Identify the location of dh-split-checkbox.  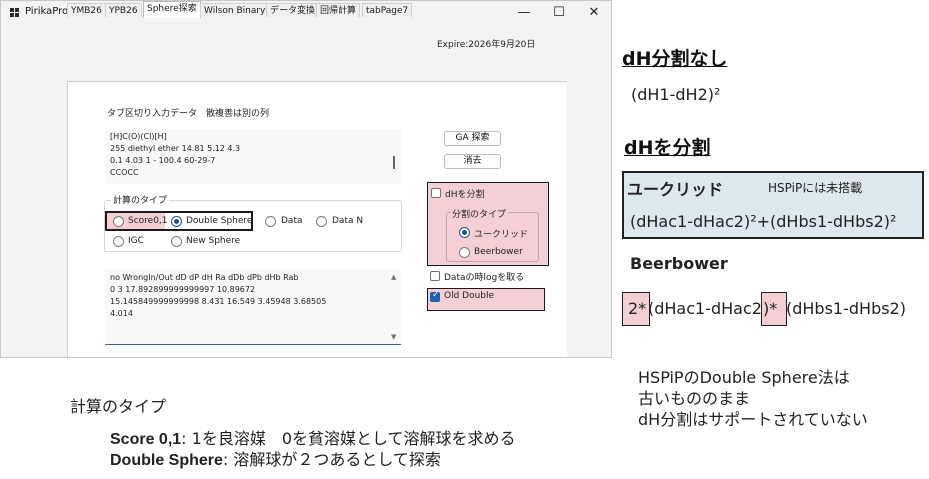
(436, 193).